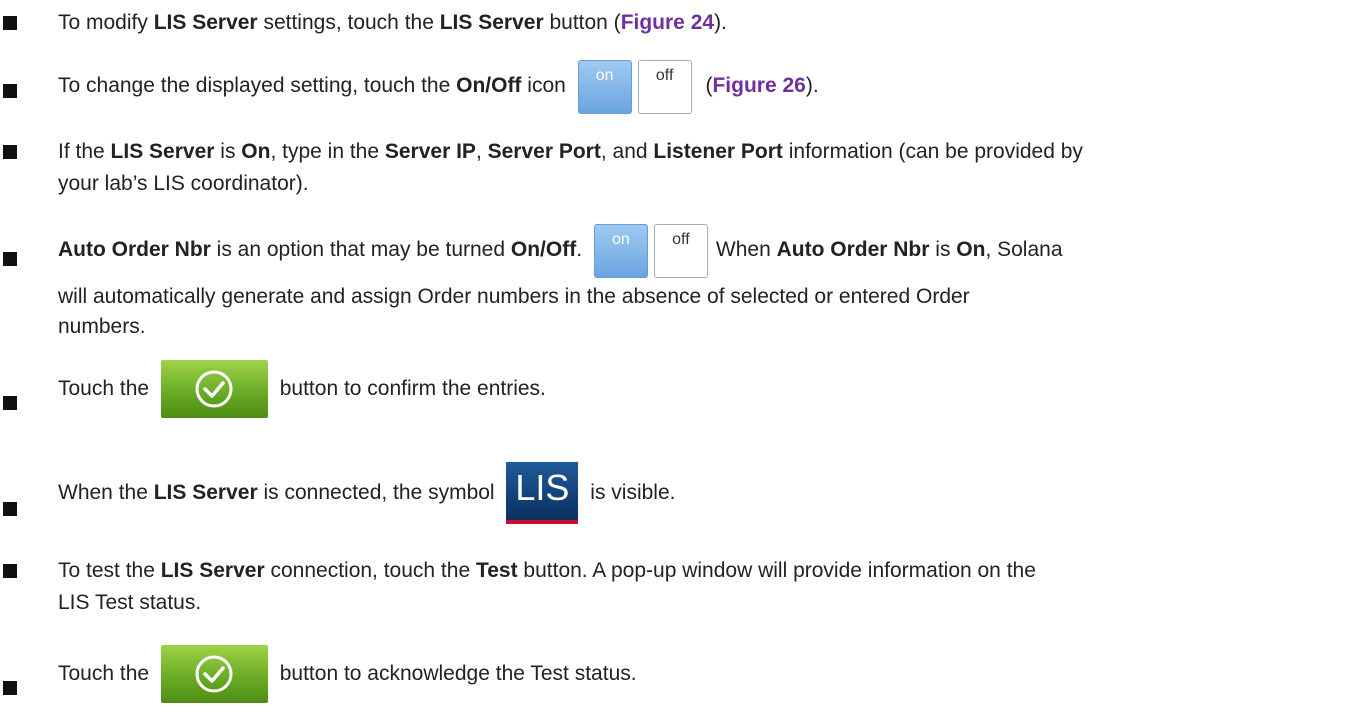 The image size is (1346, 712). I want to click on lis-connected-icon: LIS, so click(542, 493).